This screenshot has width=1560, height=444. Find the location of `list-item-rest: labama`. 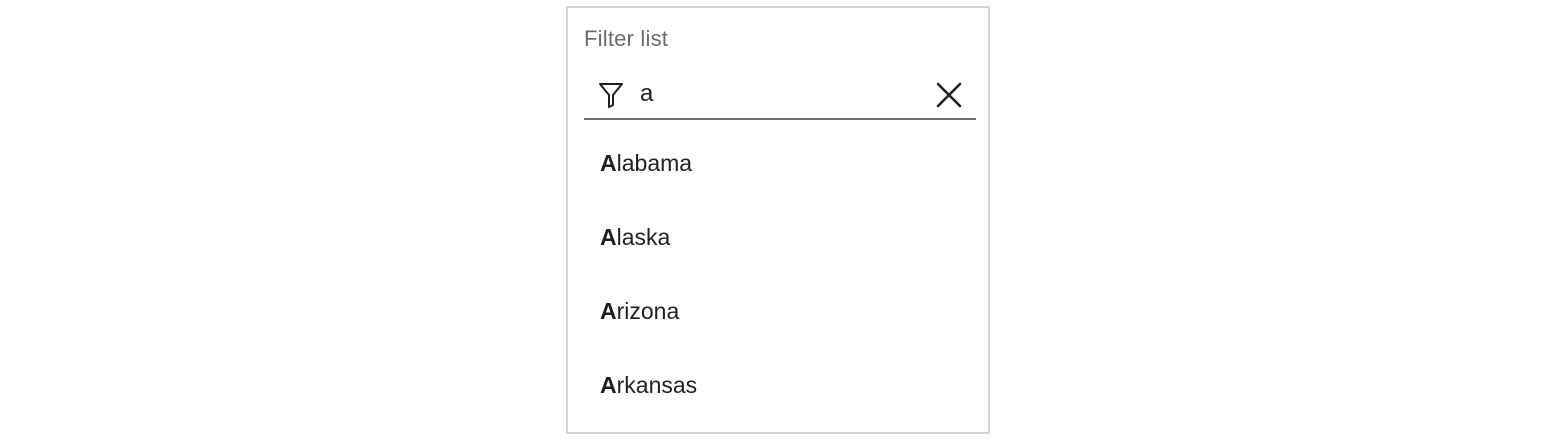

list-item-rest: labama is located at coordinates (654, 163).